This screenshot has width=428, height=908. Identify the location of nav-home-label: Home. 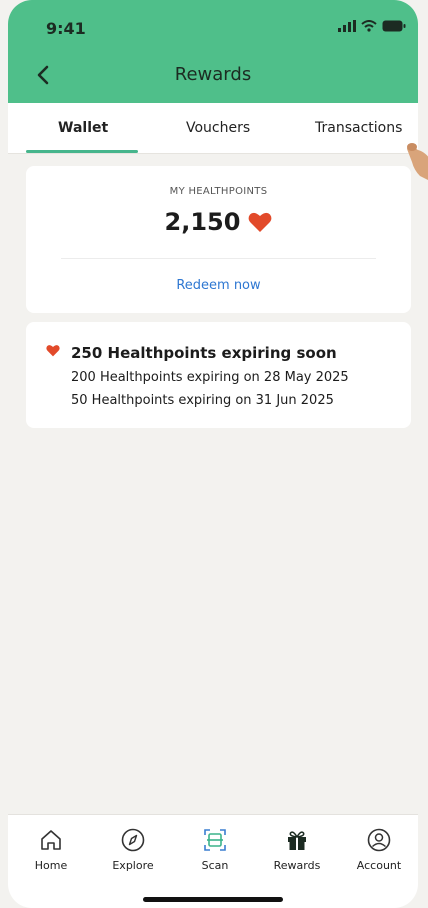
(51, 865).